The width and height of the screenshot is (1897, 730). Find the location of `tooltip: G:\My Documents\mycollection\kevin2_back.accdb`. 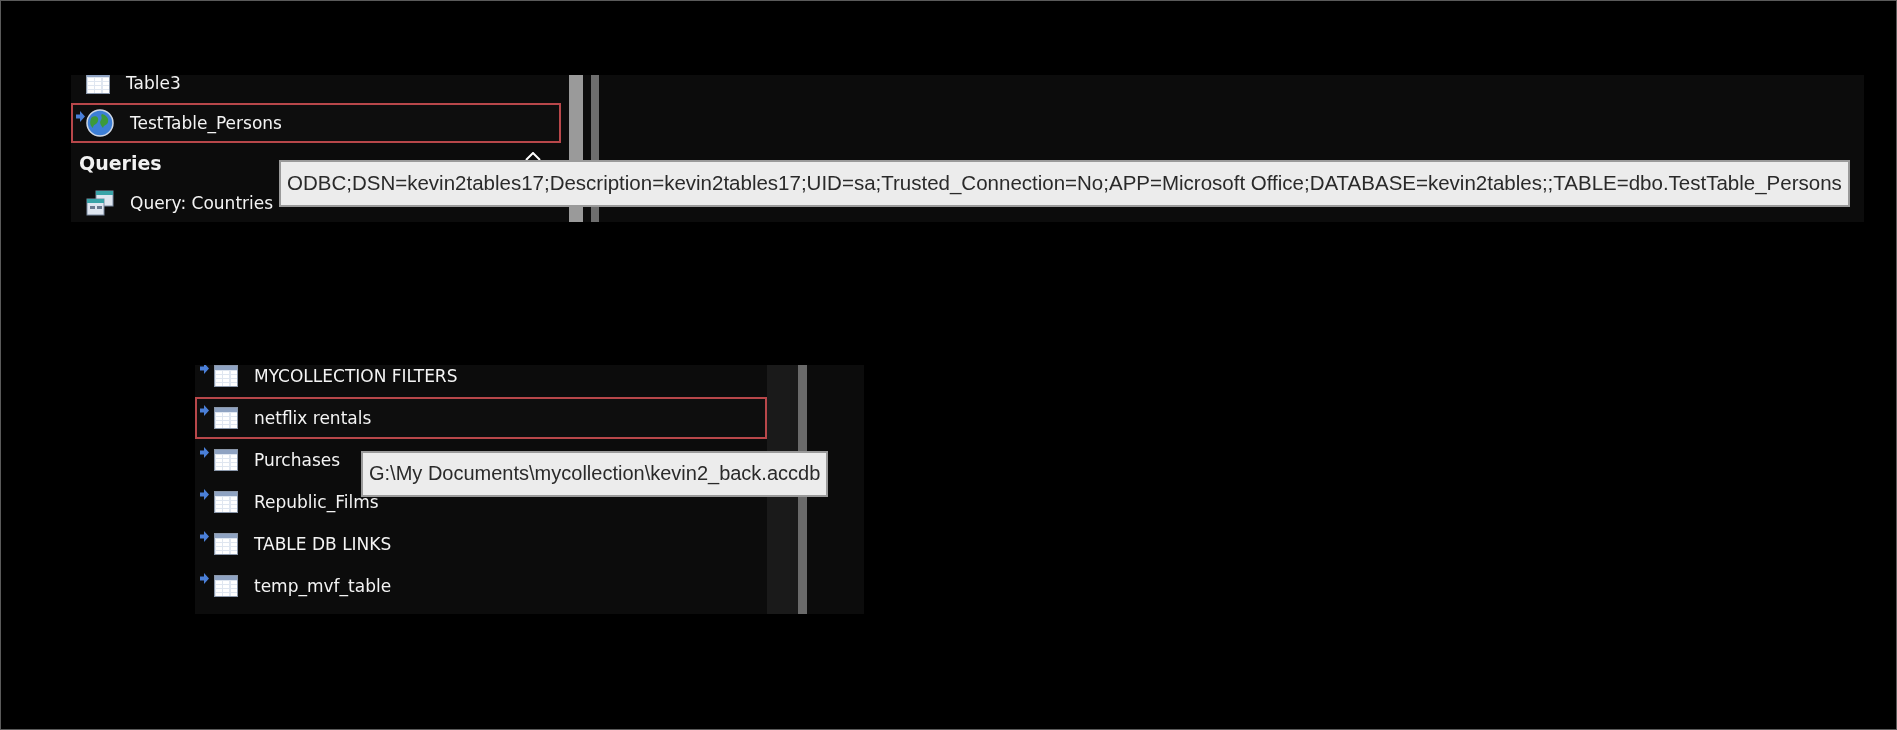

tooltip: G:\My Documents\mycollection\kevin2_back.accdb is located at coordinates (595, 474).